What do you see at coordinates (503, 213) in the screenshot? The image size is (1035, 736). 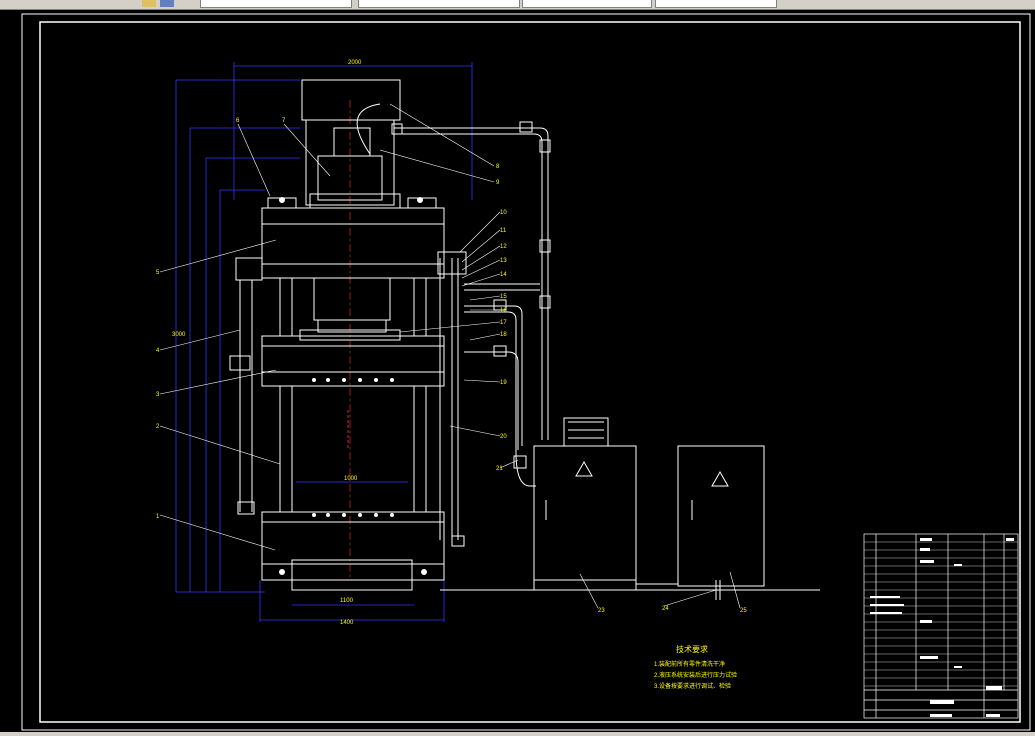 I see `part-label: 10` at bounding box center [503, 213].